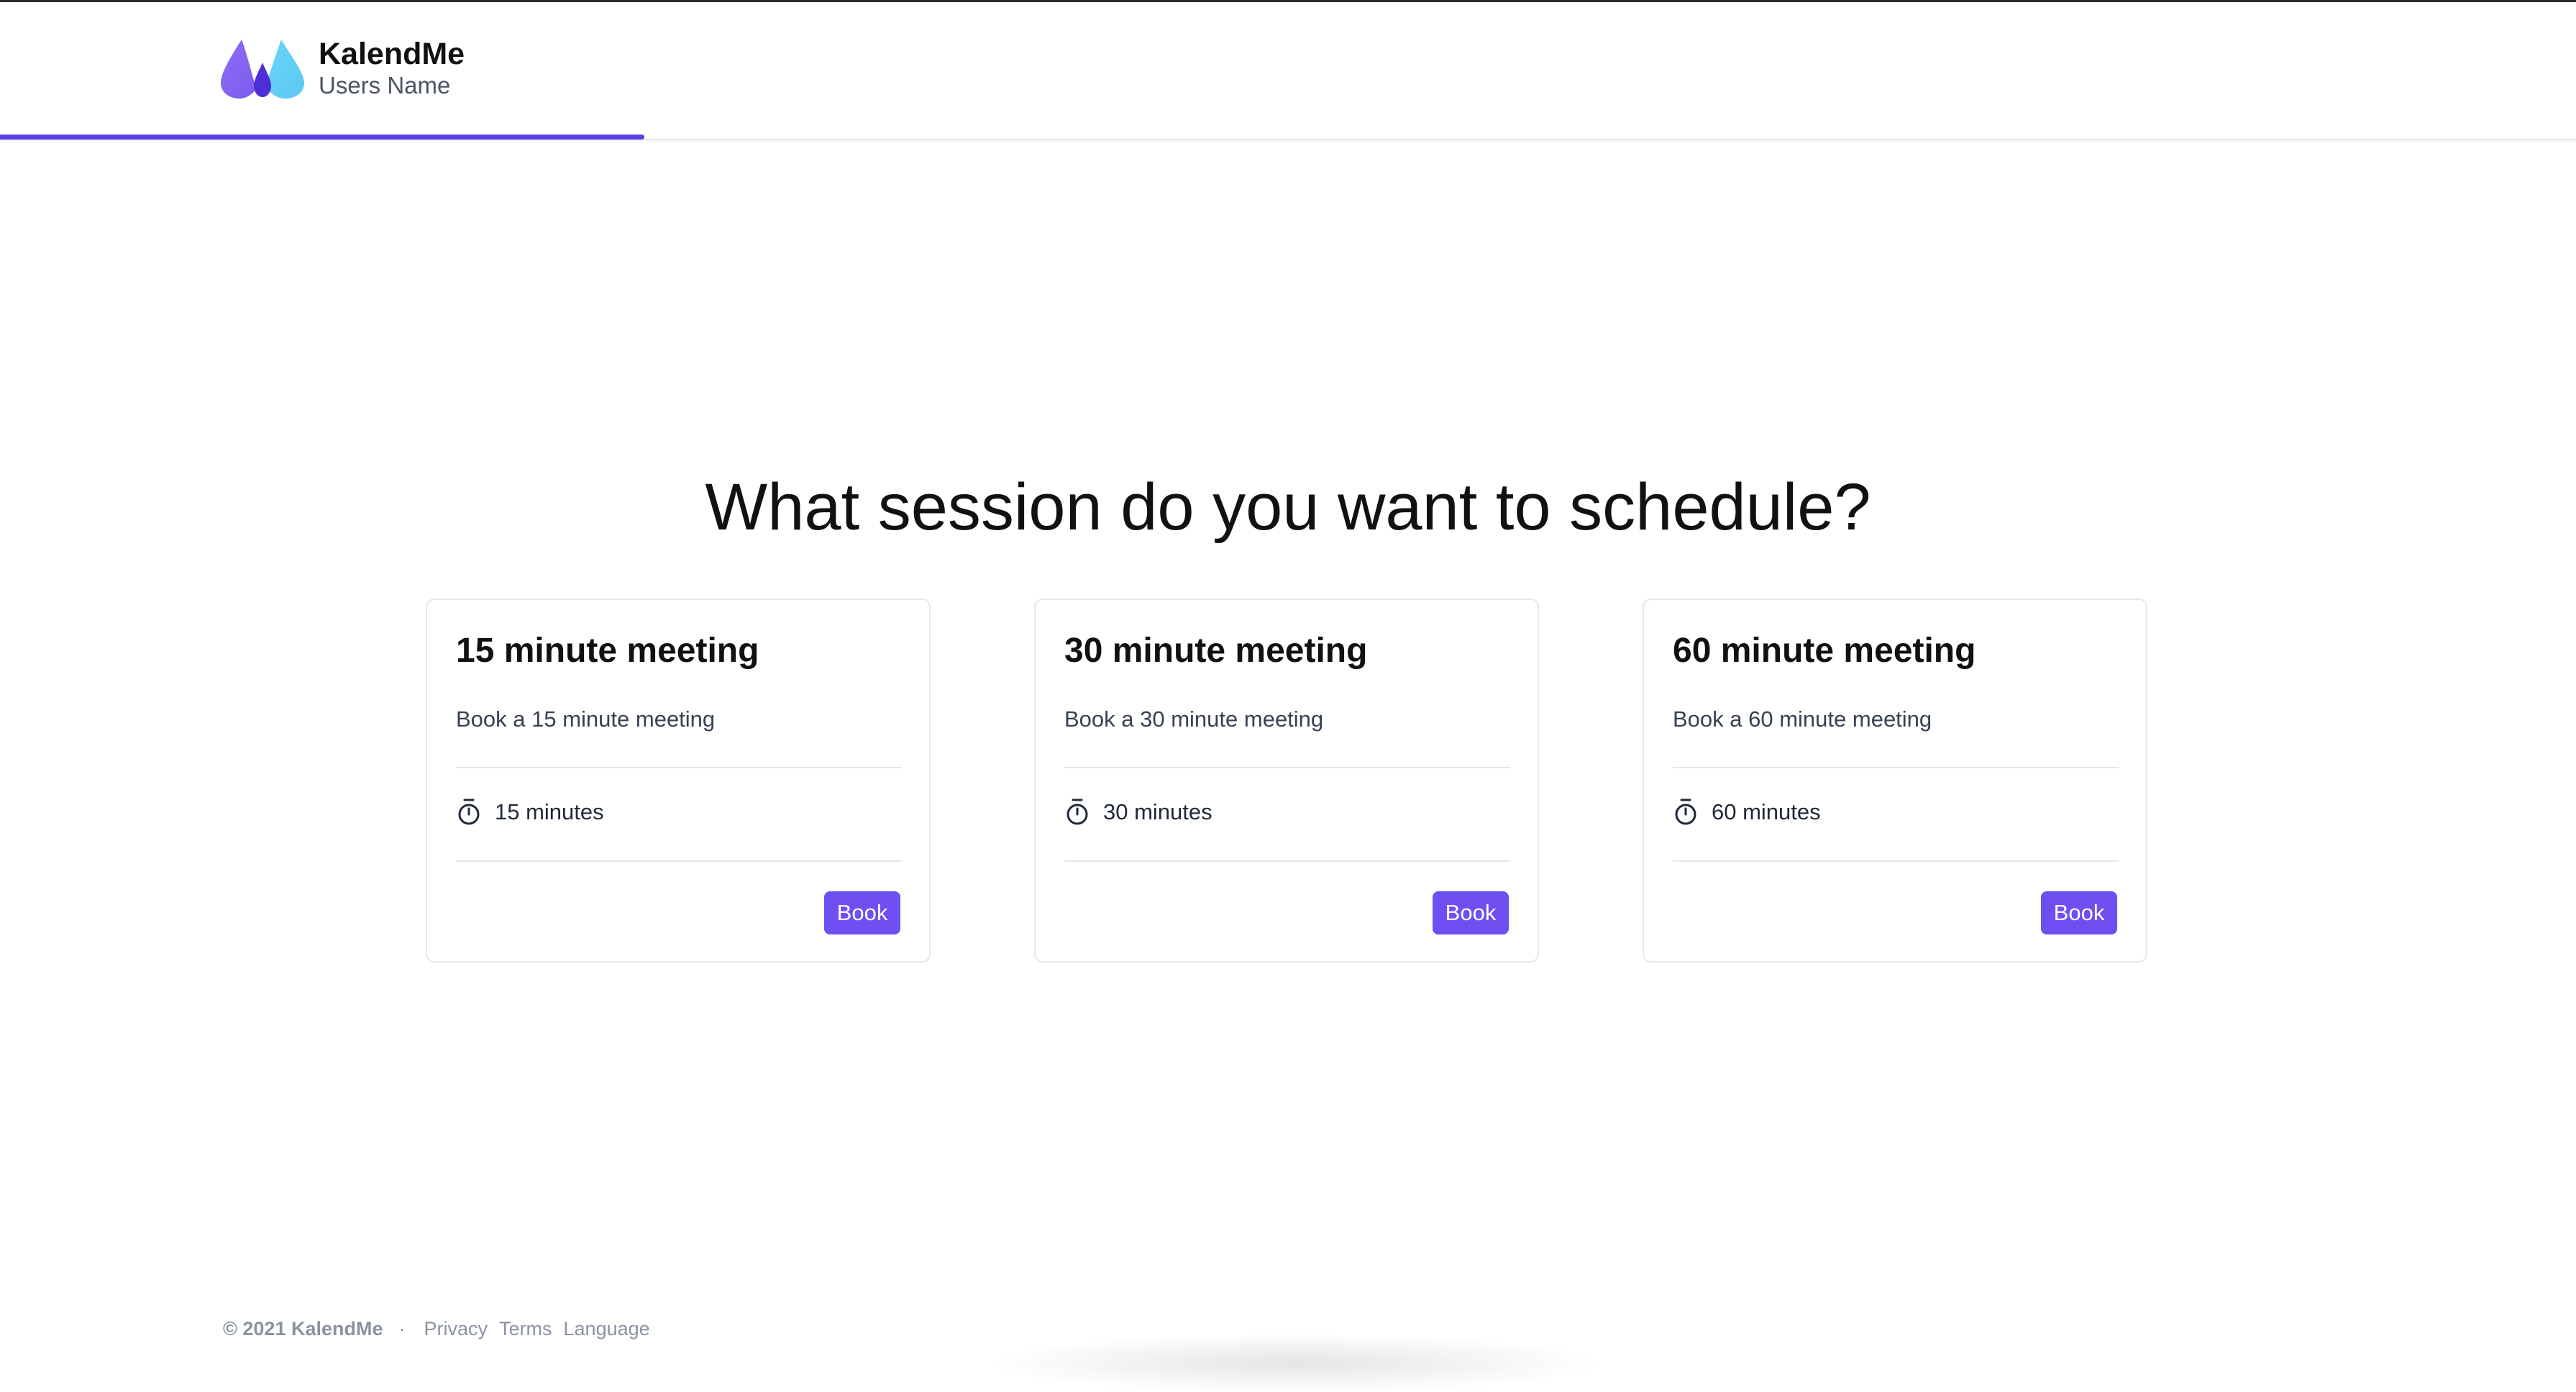 This screenshot has width=2576, height=1392. Describe the element at coordinates (1216, 651) in the screenshot. I see `card-title: 30 minute meeting` at that location.